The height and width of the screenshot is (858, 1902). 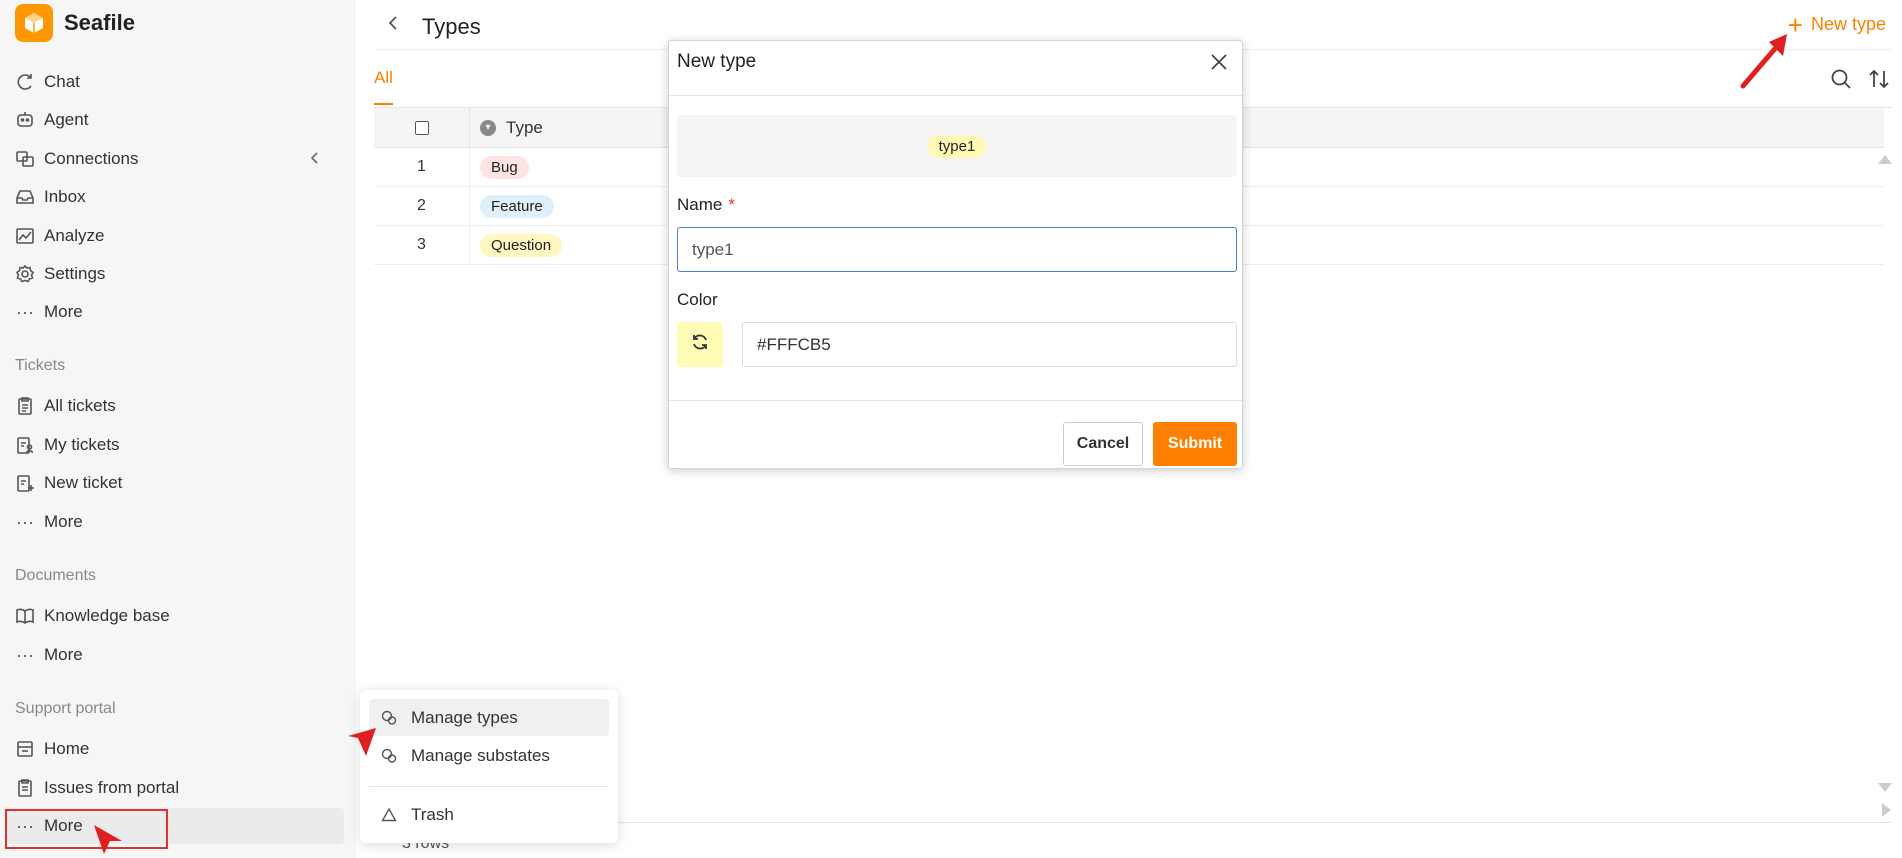 I want to click on sidebar-item-issues-from-portal: Issues from portal, so click(x=179, y=788).